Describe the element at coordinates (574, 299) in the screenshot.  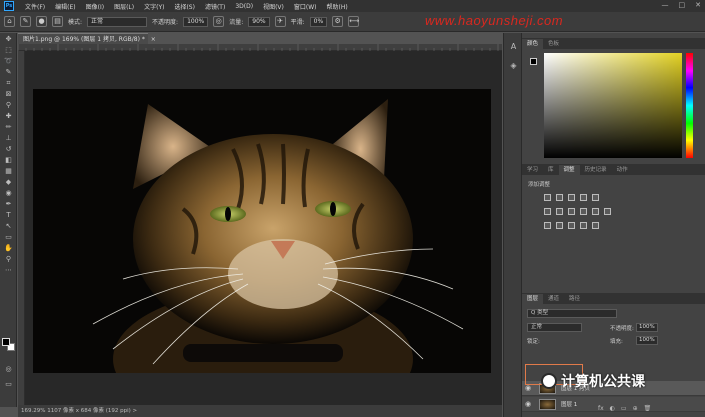
I see `tab-paths: 路径` at that location.